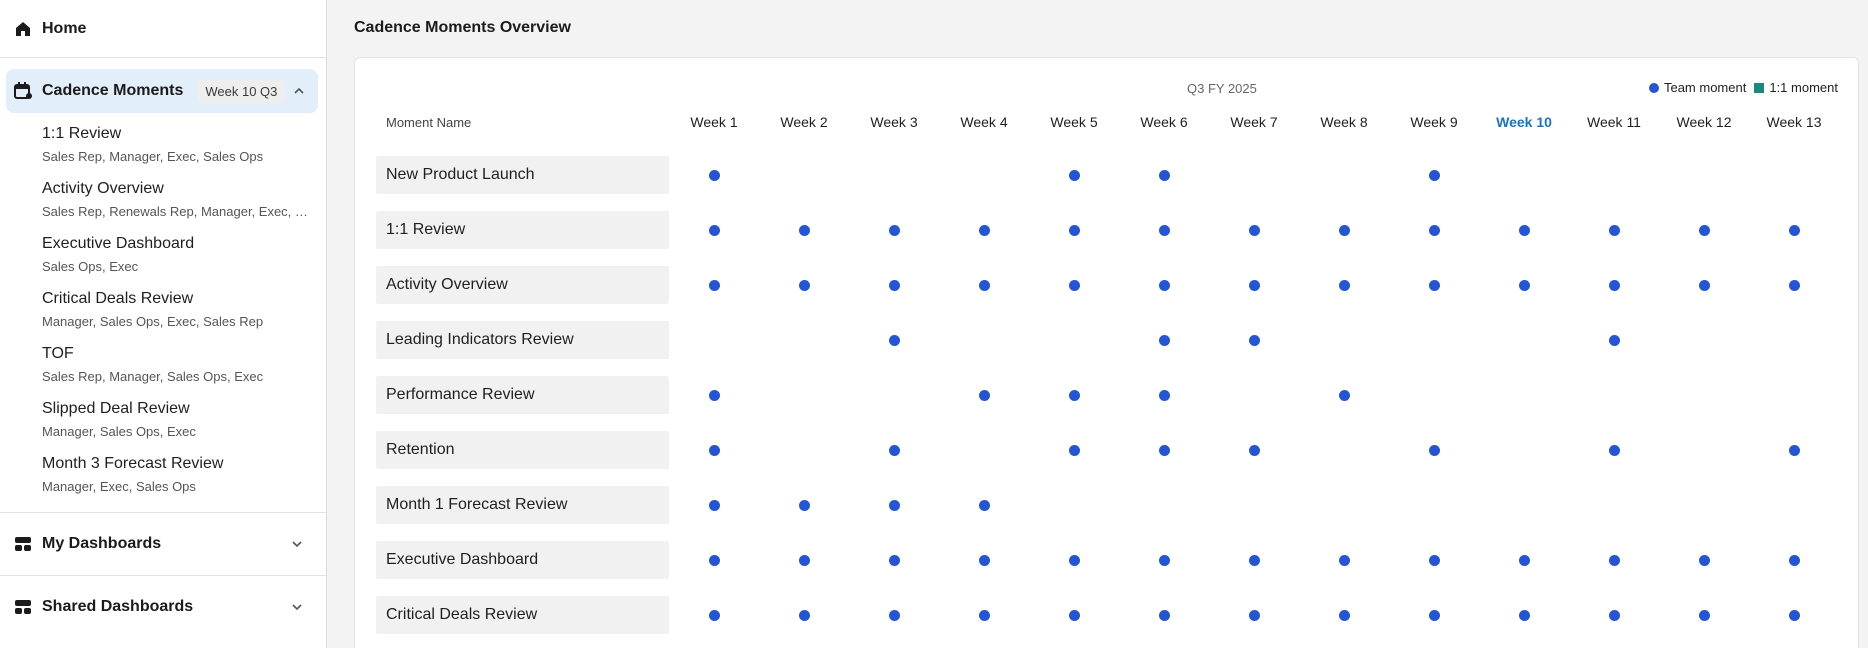 The height and width of the screenshot is (648, 1868). I want to click on week-column-header: Week 4, so click(984, 122).